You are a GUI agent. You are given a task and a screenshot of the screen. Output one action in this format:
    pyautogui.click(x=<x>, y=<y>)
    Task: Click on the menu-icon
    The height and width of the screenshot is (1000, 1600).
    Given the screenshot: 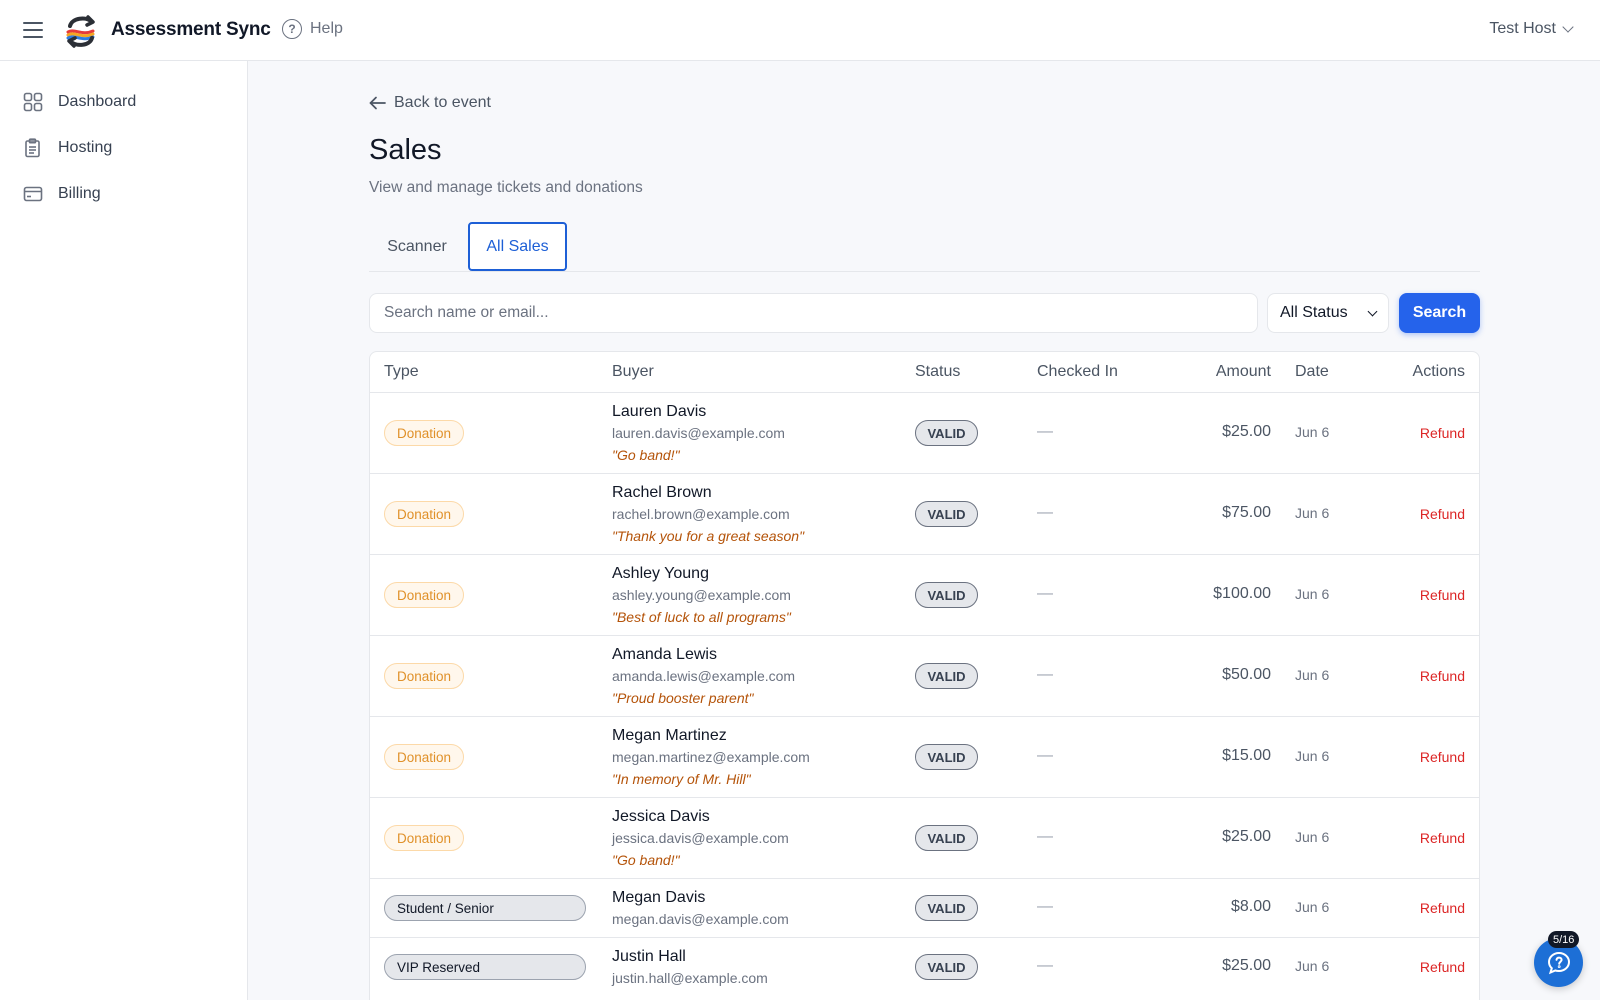 What is the action you would take?
    pyautogui.click(x=33, y=30)
    